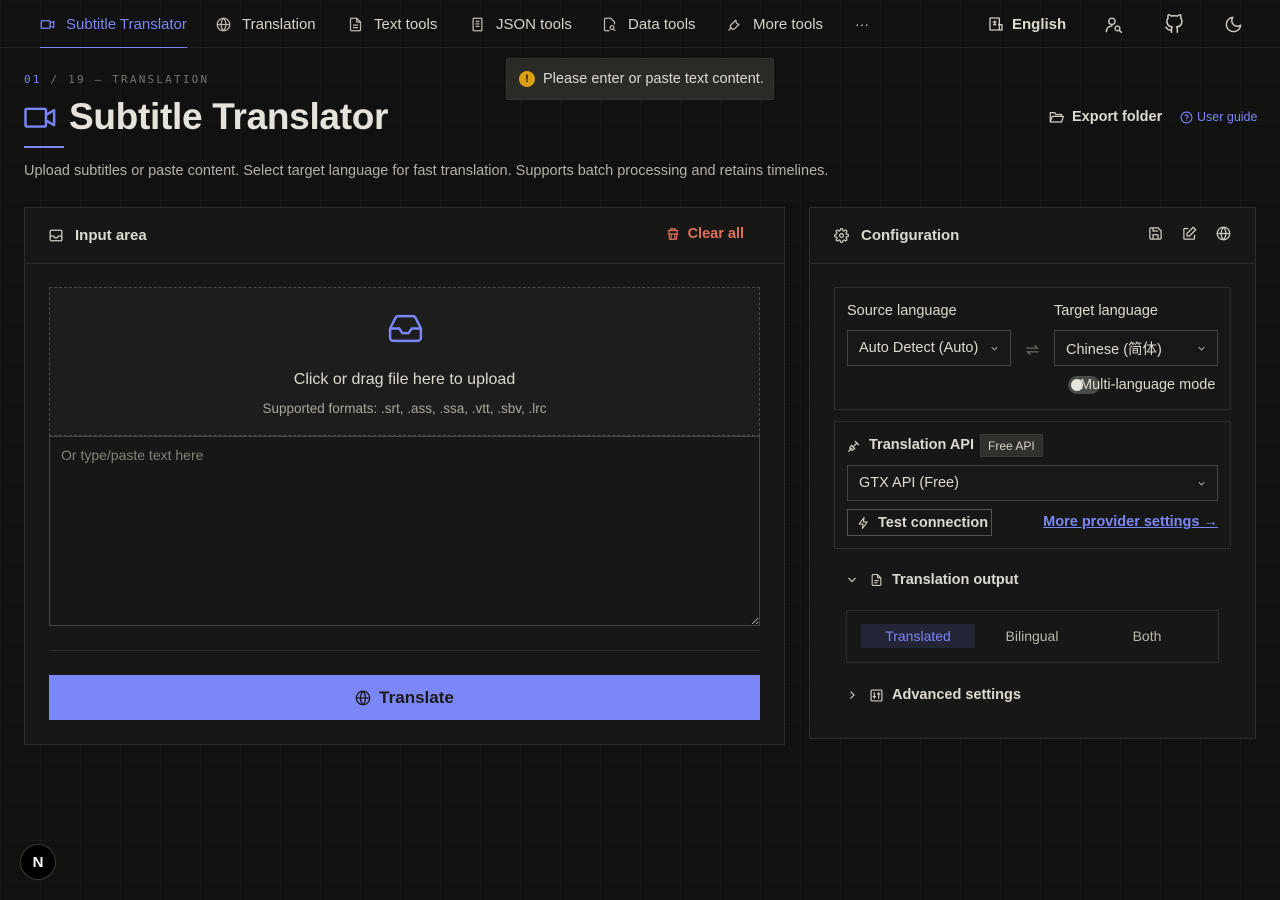  What do you see at coordinates (956, 695) in the screenshot?
I see `advanced-settings-title: Advanced settings` at bounding box center [956, 695].